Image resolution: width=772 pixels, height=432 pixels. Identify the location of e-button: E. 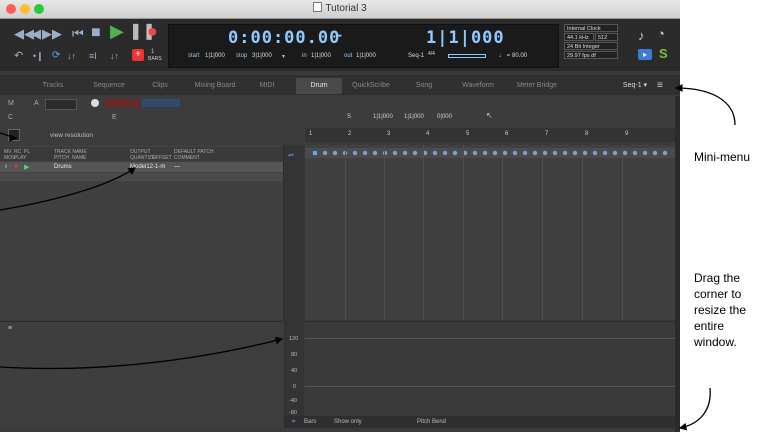
(114, 117).